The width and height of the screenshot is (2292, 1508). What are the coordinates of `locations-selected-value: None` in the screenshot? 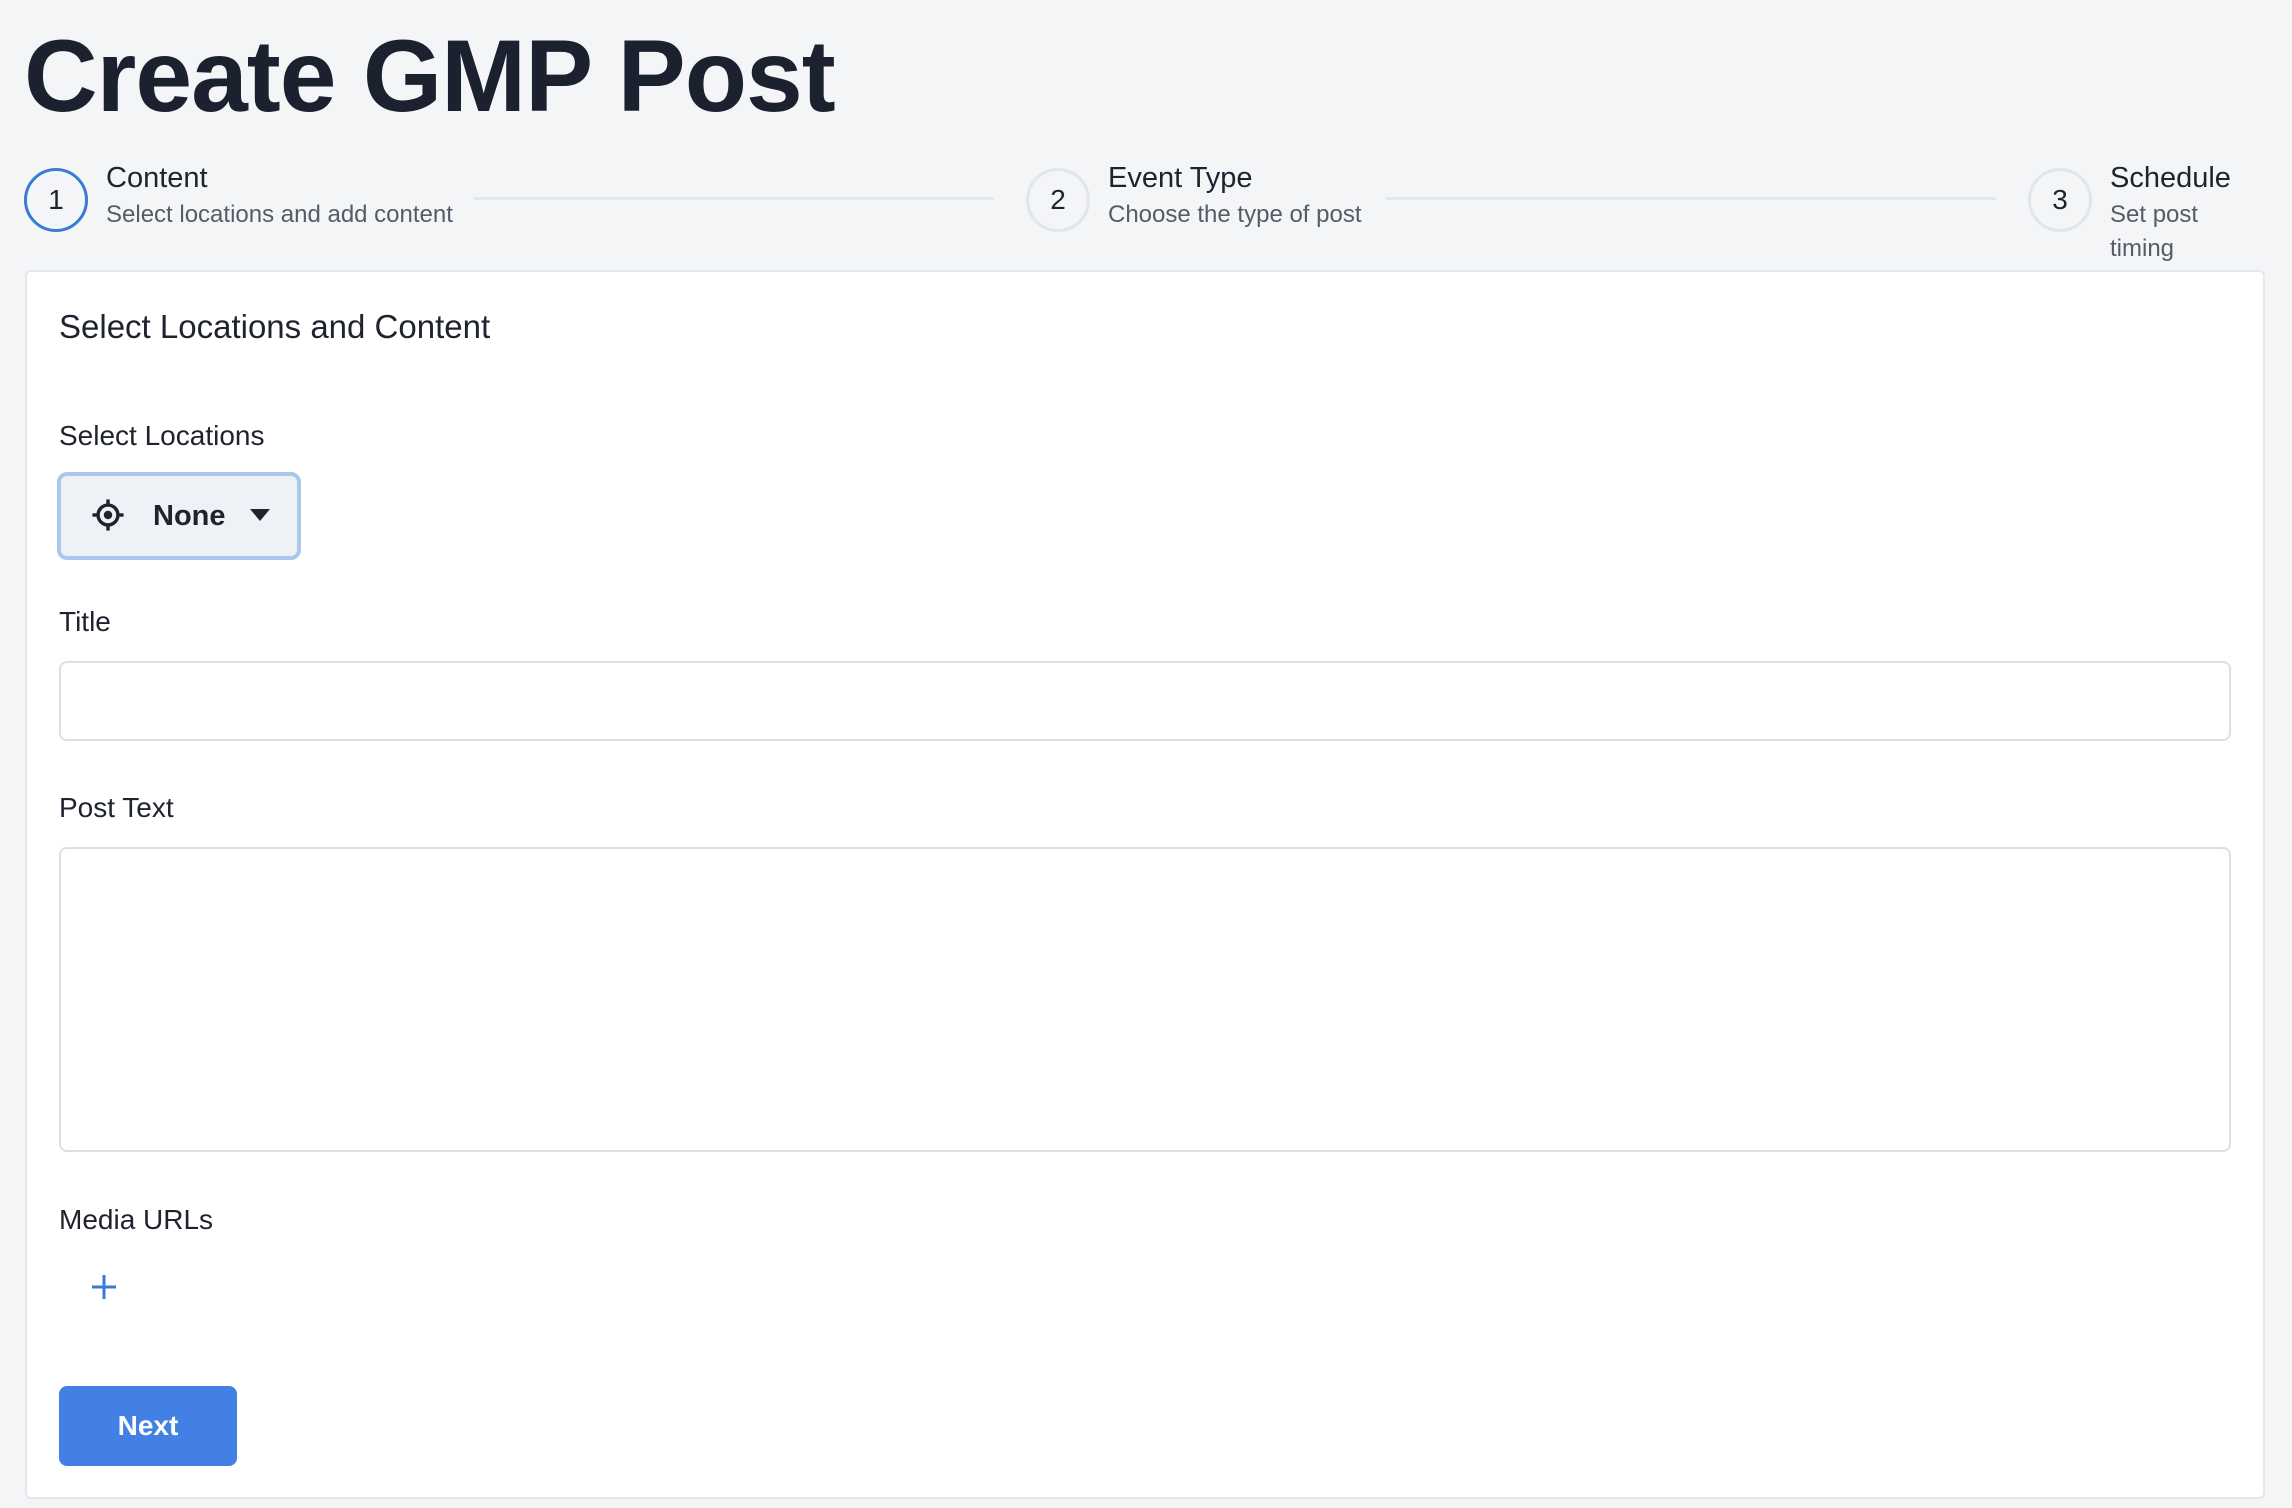 It's located at (189, 516).